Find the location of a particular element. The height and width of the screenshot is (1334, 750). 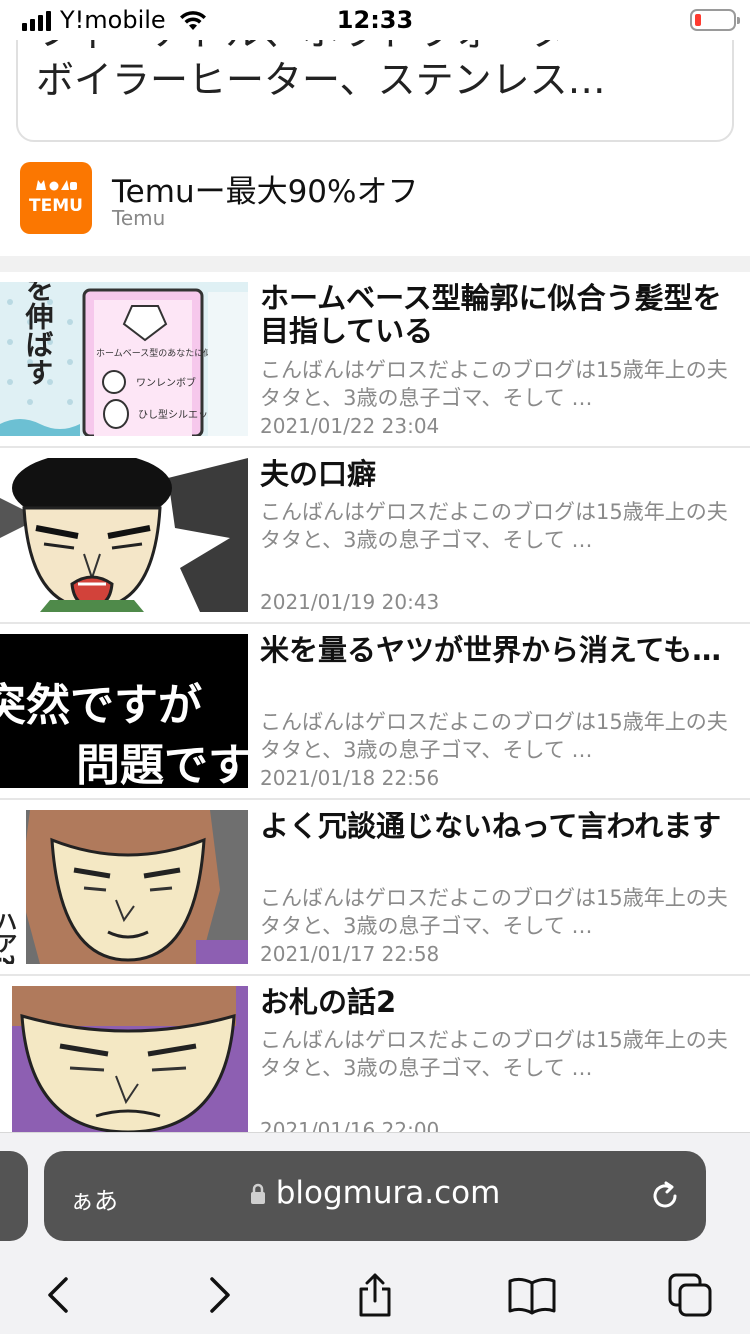

thumb-vertical-text: 前髪を伸ばす is located at coordinates (38, 334).